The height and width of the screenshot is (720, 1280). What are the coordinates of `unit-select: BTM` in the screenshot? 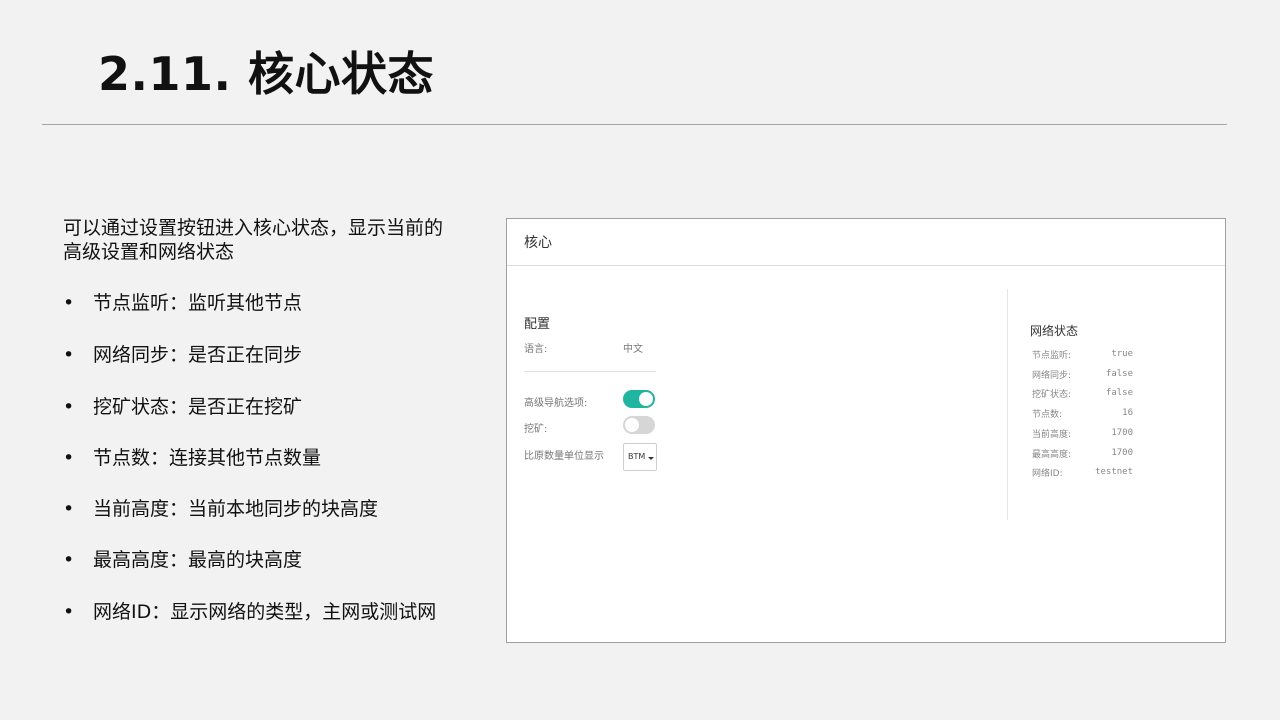 It's located at (640, 457).